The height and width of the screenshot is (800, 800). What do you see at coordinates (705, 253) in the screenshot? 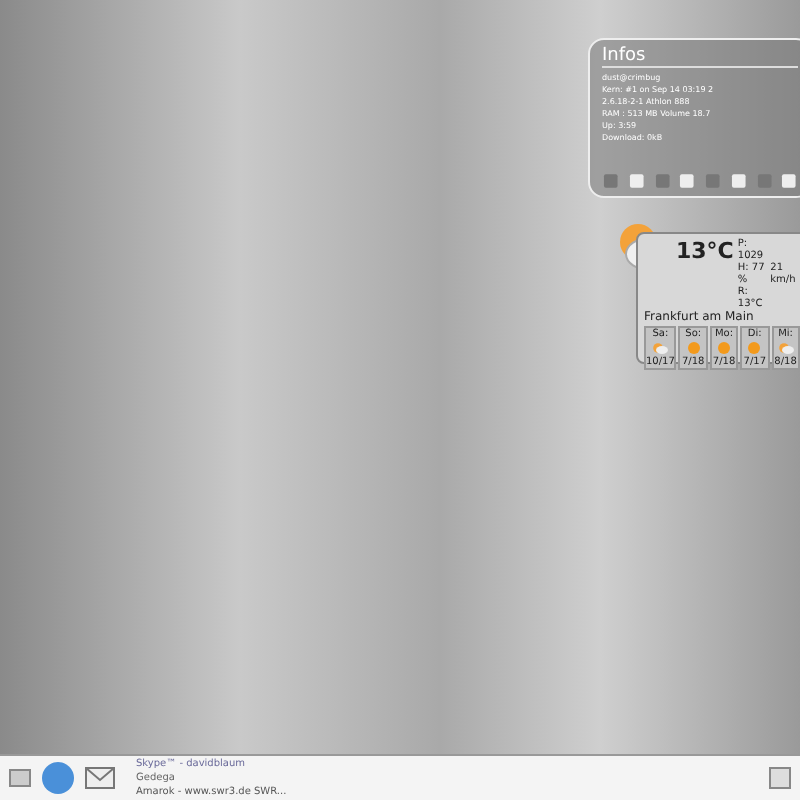
I see `temperature: 13°C` at bounding box center [705, 253].